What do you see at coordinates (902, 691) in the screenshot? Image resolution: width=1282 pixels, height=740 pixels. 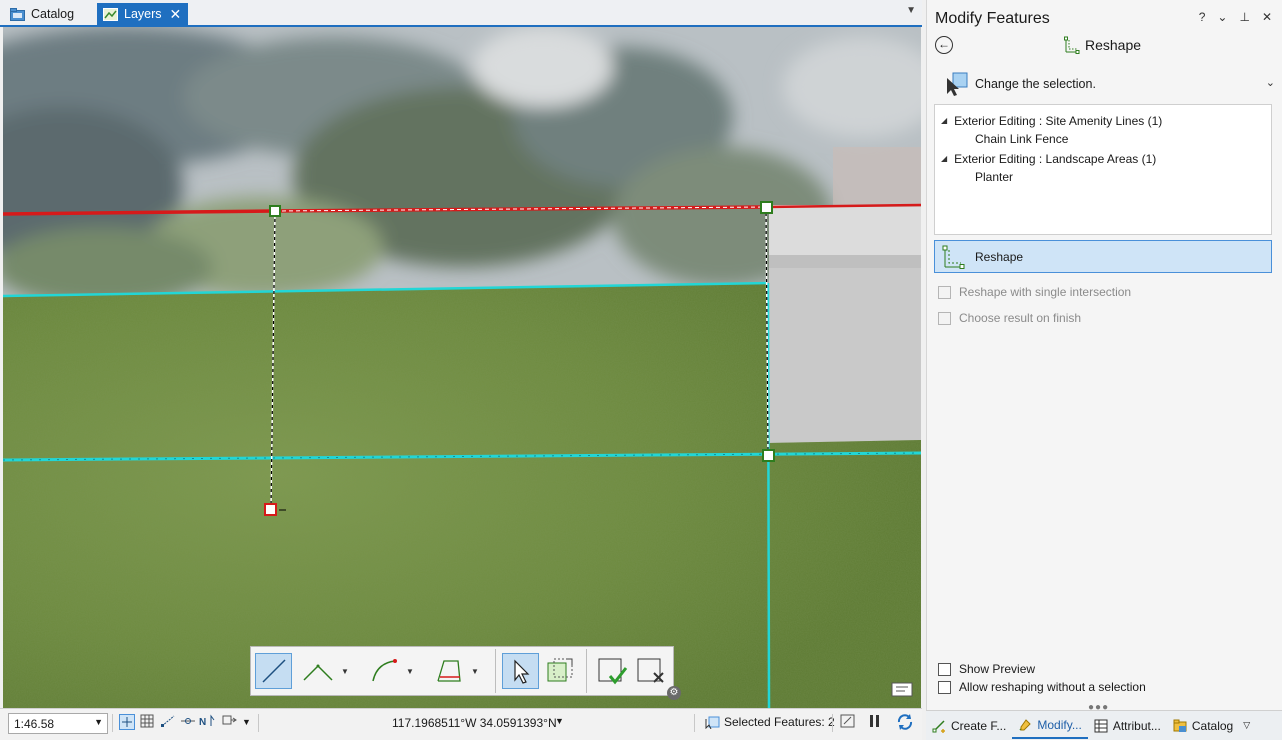 I see `notification-icon` at bounding box center [902, 691].